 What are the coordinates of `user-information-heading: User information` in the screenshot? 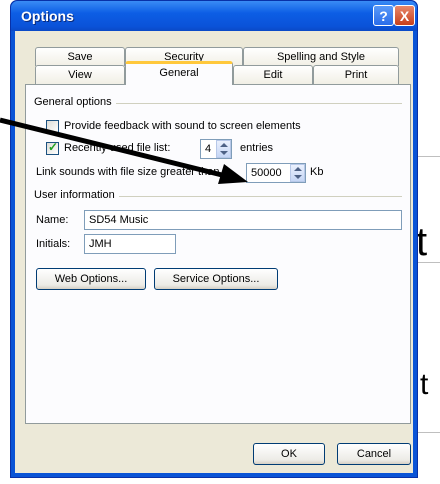 It's located at (76, 195).